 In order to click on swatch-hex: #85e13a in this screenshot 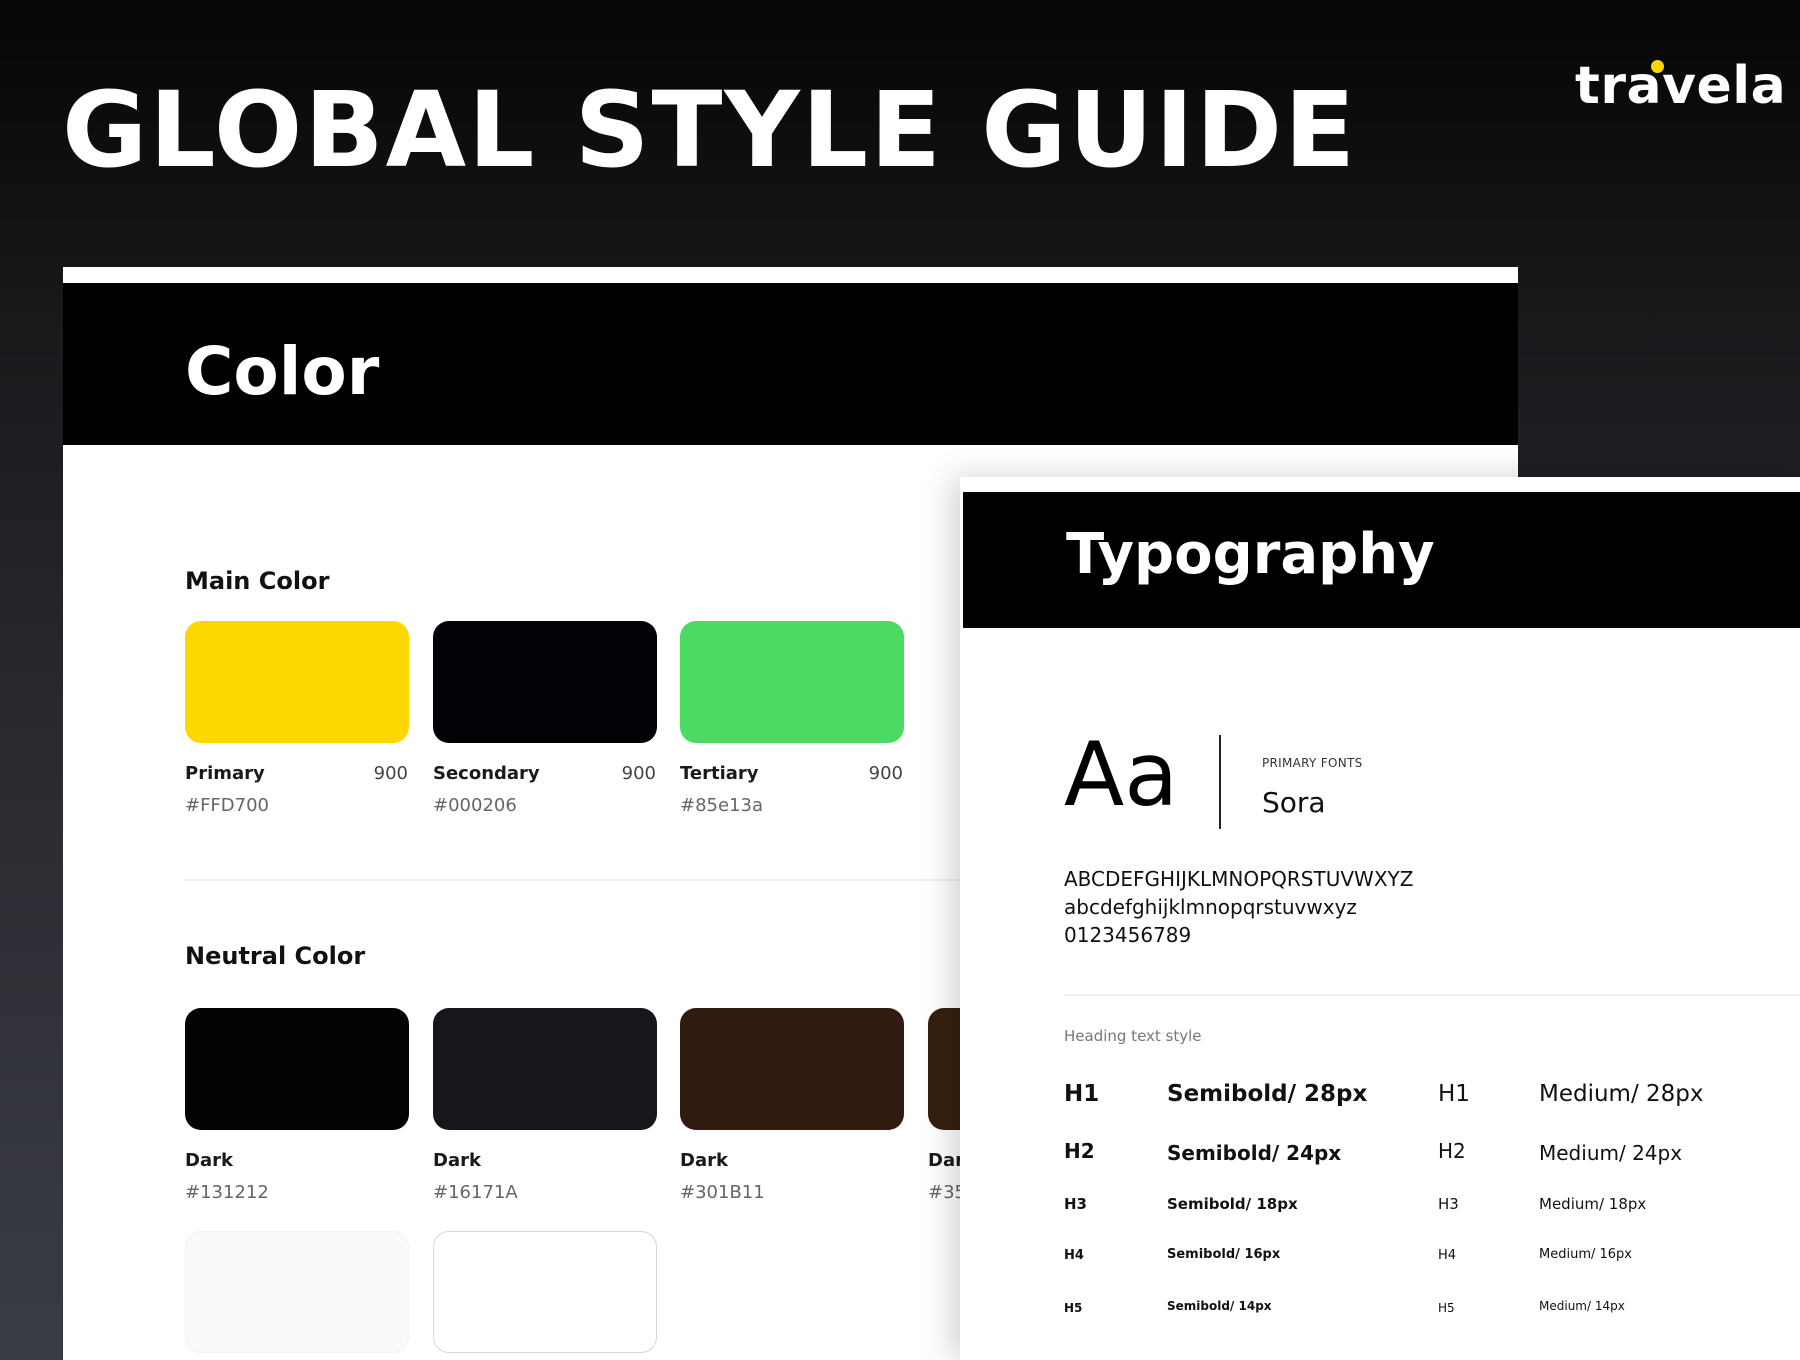, I will do `click(721, 805)`.